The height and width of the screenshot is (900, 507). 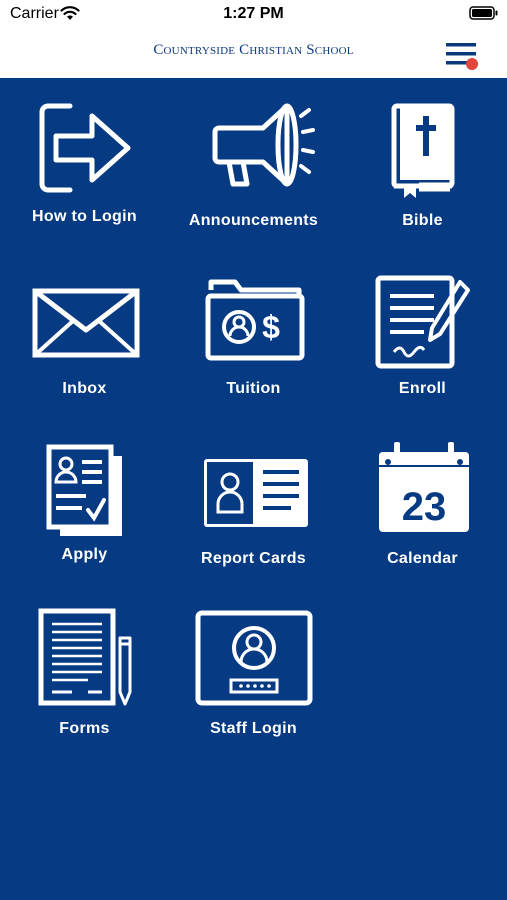 I want to click on hamburger-menu-icon, so click(x=462, y=56).